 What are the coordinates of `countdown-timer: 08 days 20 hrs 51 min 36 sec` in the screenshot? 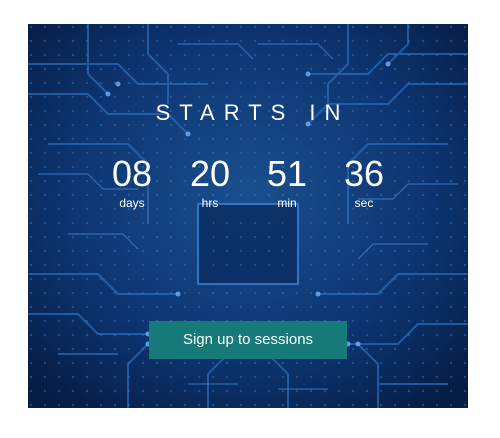 It's located at (248, 189).